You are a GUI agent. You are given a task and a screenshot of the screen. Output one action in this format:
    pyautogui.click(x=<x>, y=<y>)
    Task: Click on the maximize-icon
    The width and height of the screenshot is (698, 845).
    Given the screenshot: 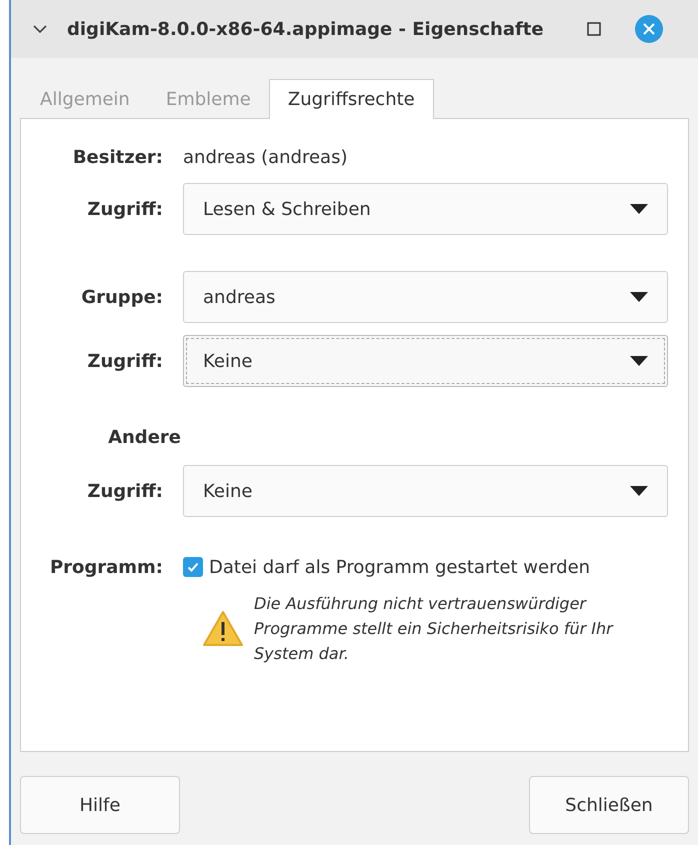 What is the action you would take?
    pyautogui.click(x=594, y=29)
    